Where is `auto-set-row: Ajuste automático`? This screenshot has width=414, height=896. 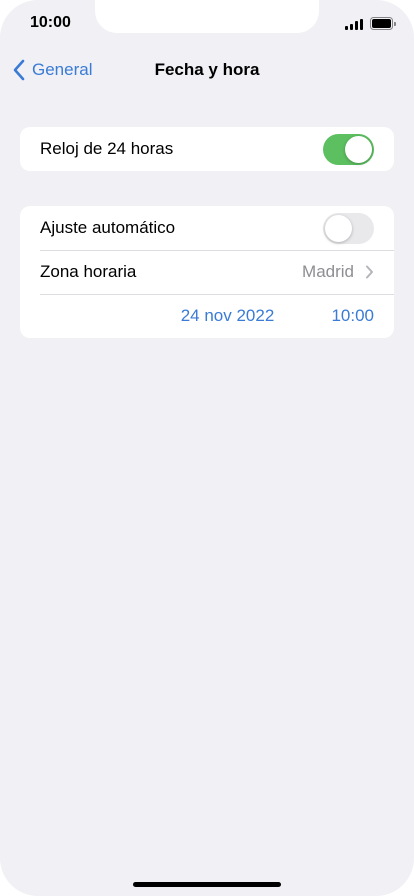 auto-set-row: Ajuste automático is located at coordinates (207, 228).